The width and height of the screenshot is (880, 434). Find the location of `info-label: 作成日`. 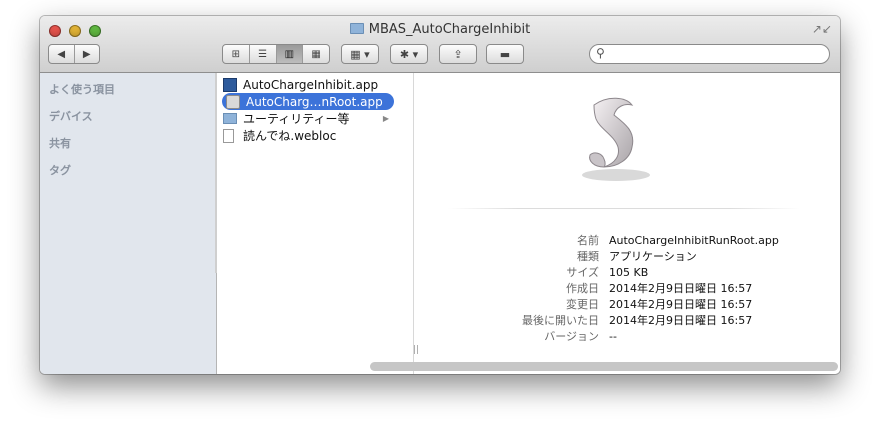

info-label: 作成日 is located at coordinates (582, 288).